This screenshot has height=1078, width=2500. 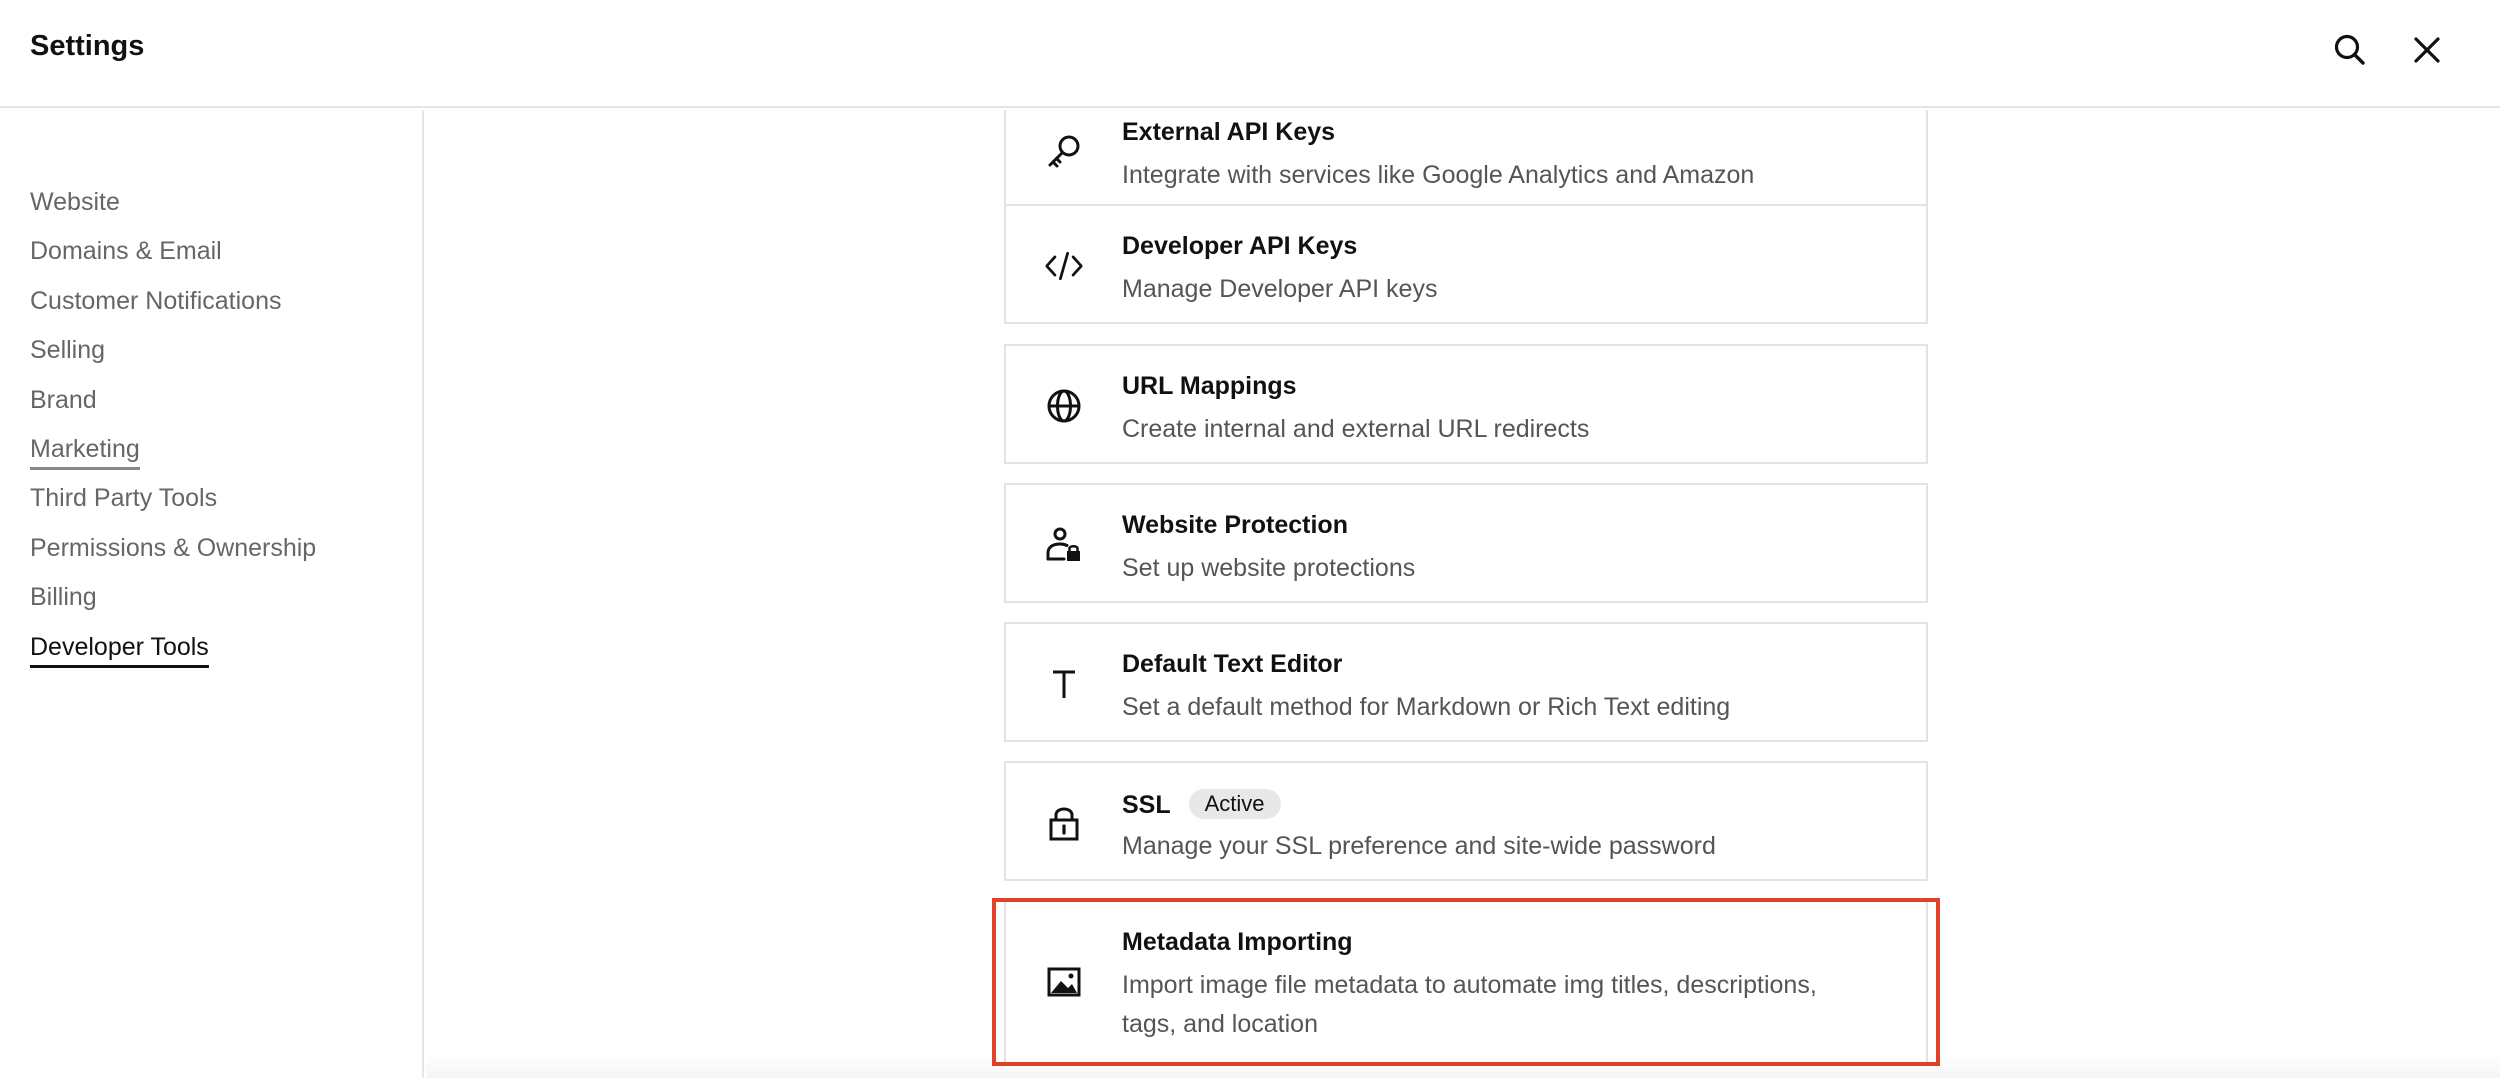 What do you see at coordinates (173, 494) in the screenshot?
I see `sidebar-item-third-party-tools: Third Party Tools` at bounding box center [173, 494].